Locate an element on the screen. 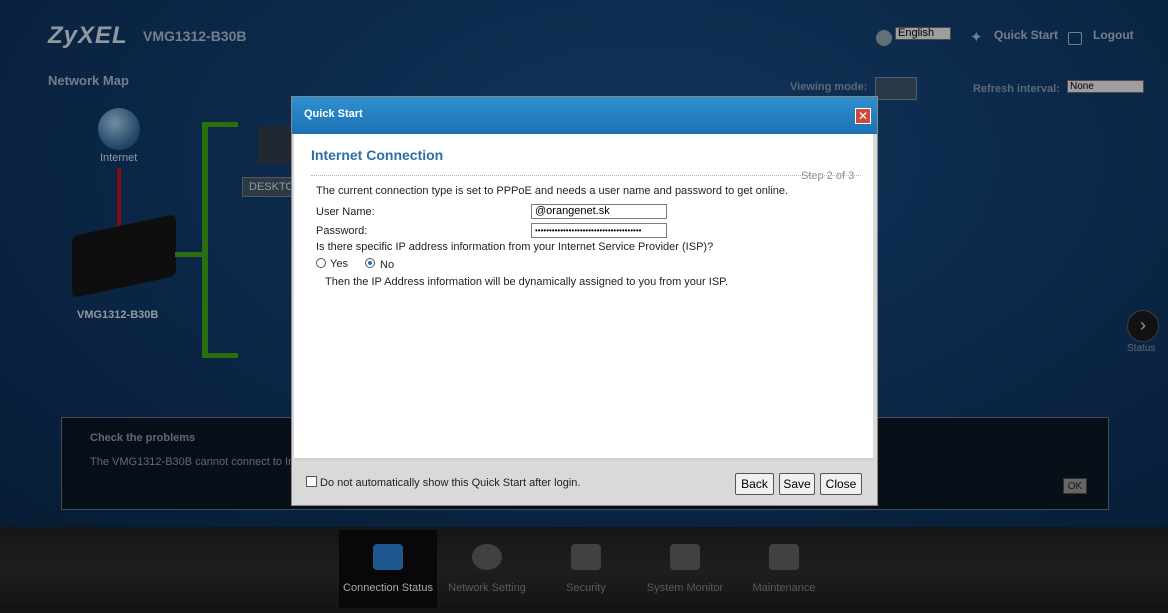  dont-show-checkbox is located at coordinates (311, 481).